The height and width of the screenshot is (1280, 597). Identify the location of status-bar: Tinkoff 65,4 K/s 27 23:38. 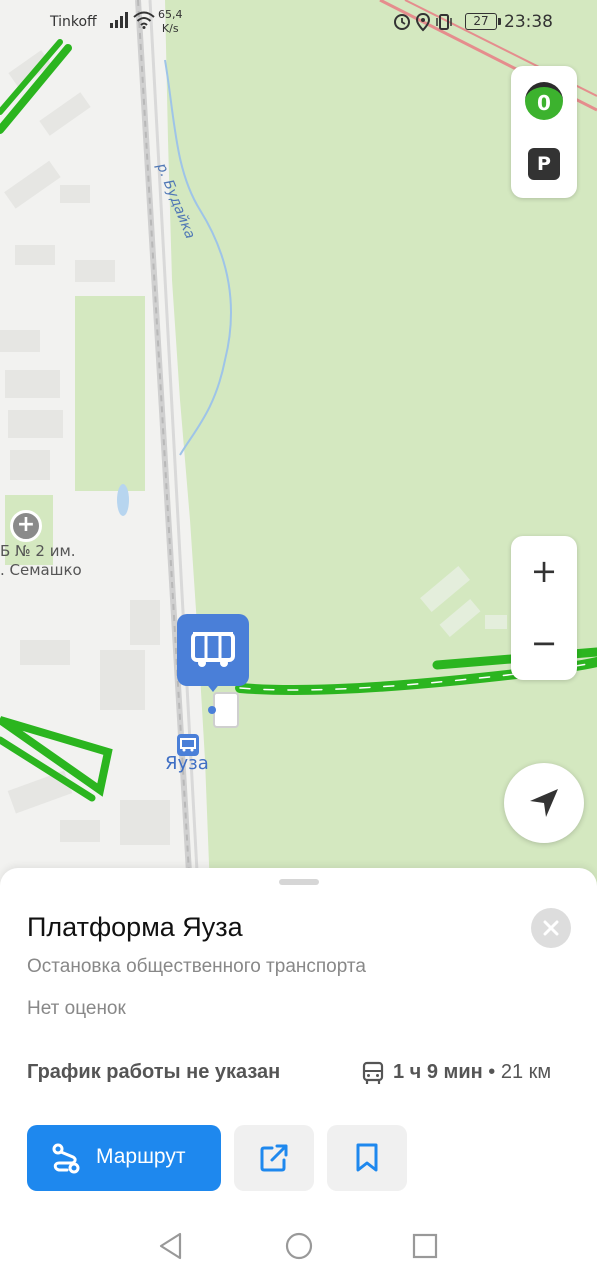
(298, 22).